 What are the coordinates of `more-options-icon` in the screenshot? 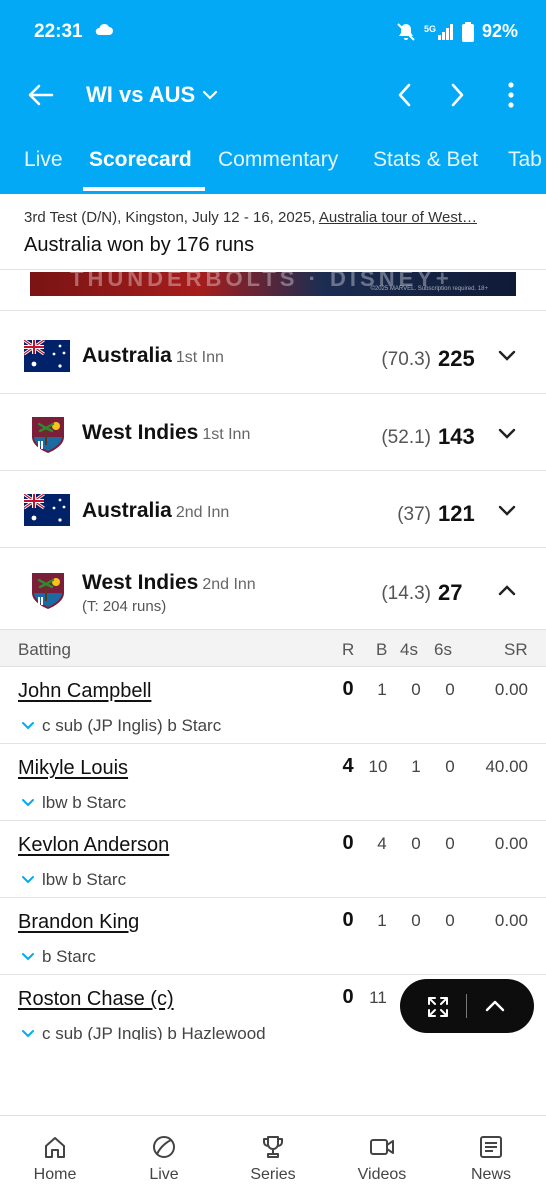 It's located at (511, 97).